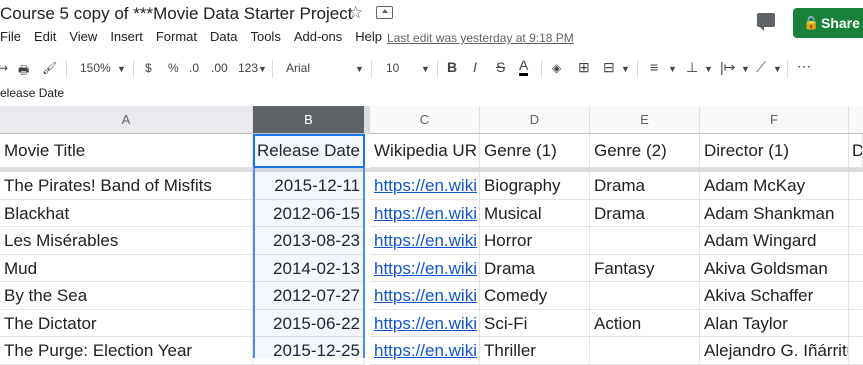  Describe the element at coordinates (452, 67) in the screenshot. I see `bold-button: B` at that location.